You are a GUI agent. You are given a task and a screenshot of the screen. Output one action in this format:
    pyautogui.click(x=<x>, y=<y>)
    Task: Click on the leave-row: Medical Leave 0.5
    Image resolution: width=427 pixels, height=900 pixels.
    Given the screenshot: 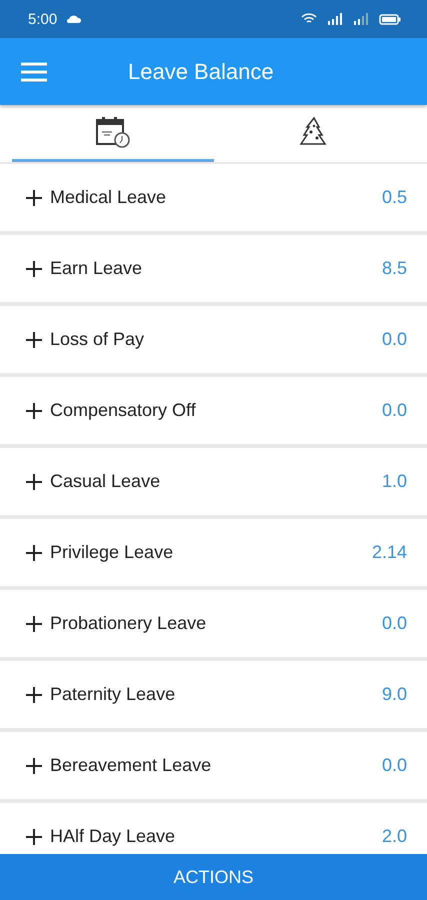 What is the action you would take?
    pyautogui.click(x=213, y=197)
    